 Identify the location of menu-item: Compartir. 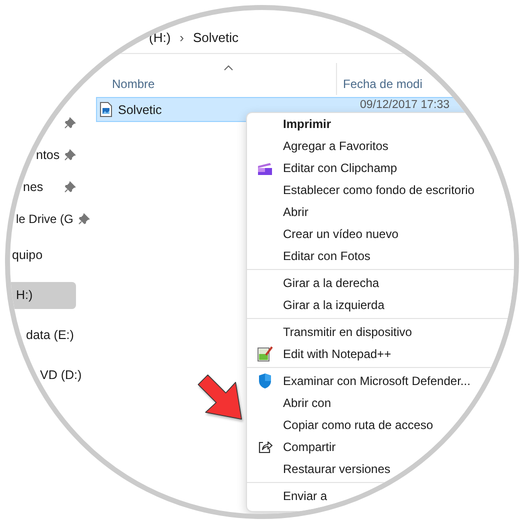
(380, 447).